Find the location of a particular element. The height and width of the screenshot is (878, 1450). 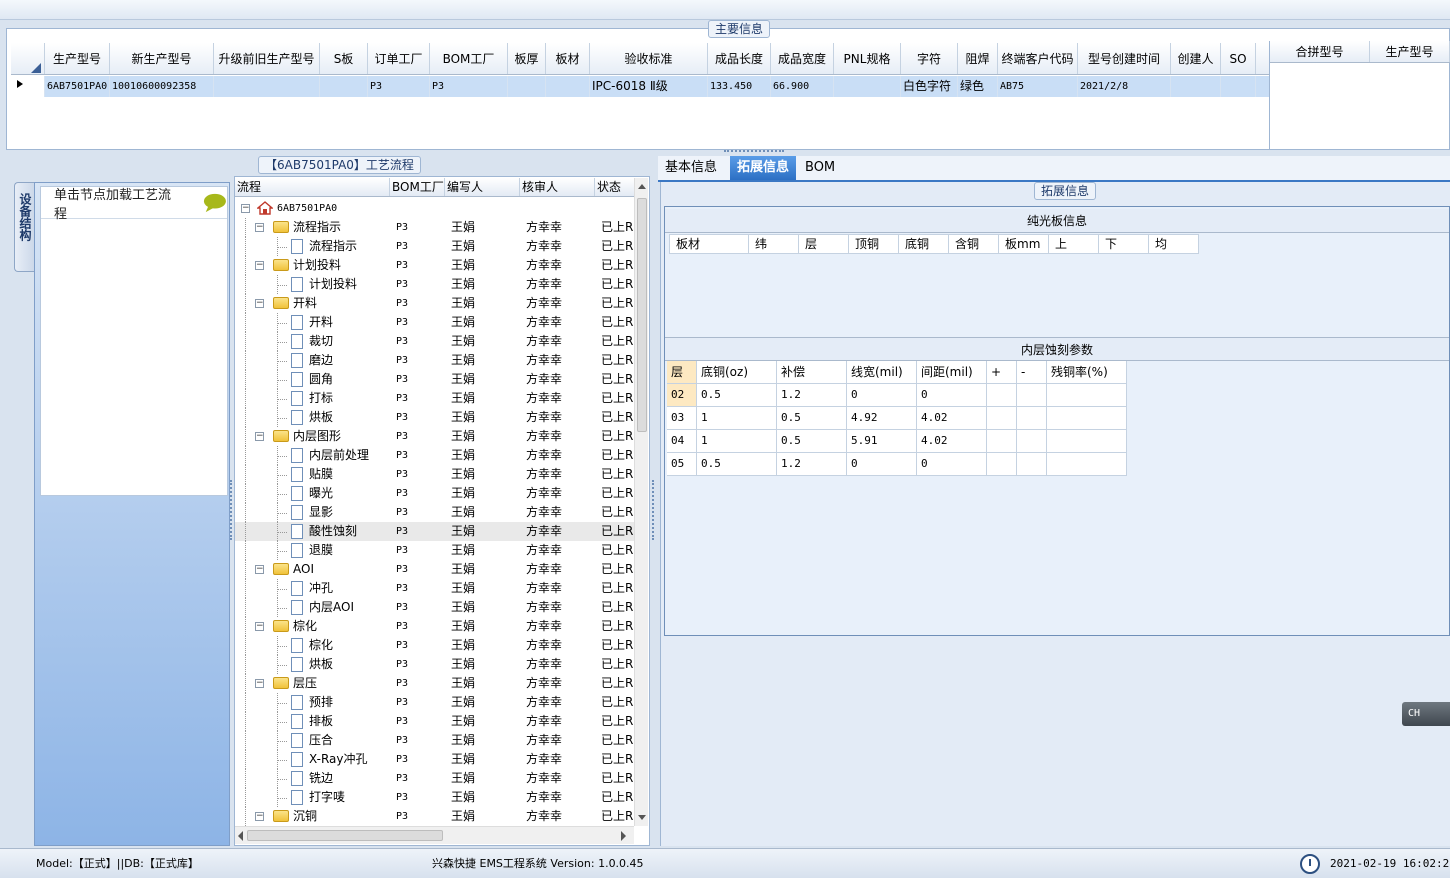

tree-node-step: 退膜 P3 王娟 方幸幸 已上R is located at coordinates (435, 550).